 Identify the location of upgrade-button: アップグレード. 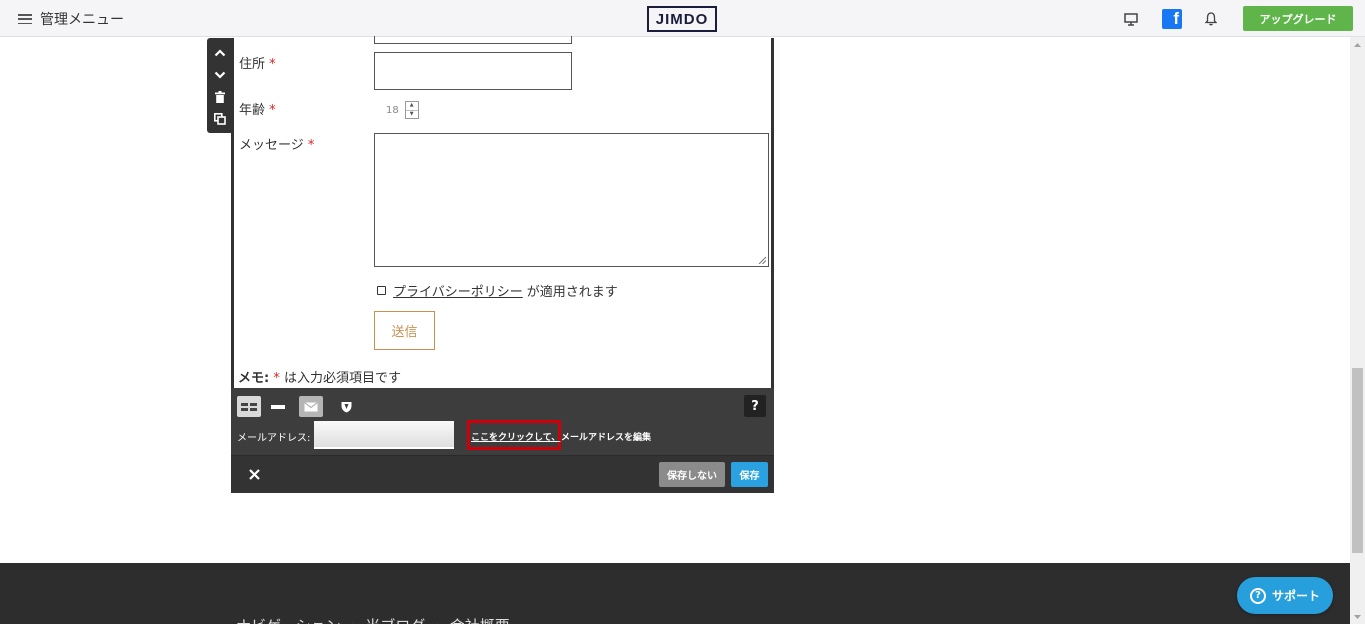
(1298, 18).